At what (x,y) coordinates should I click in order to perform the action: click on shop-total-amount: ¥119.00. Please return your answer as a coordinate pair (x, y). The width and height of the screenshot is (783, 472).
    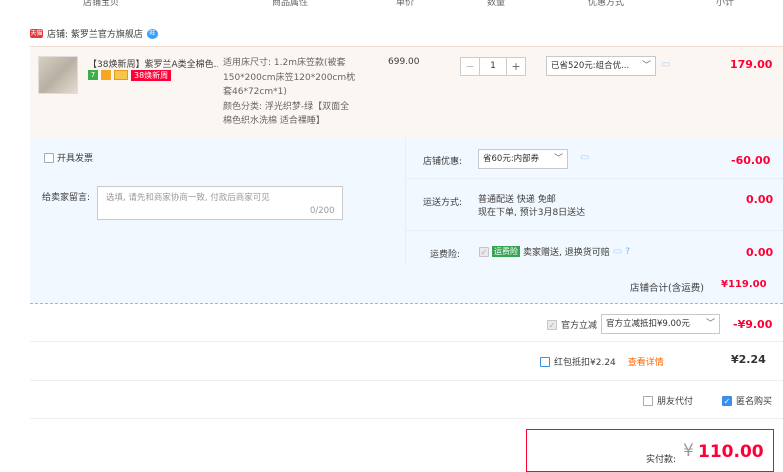
    Looking at the image, I should click on (744, 284).